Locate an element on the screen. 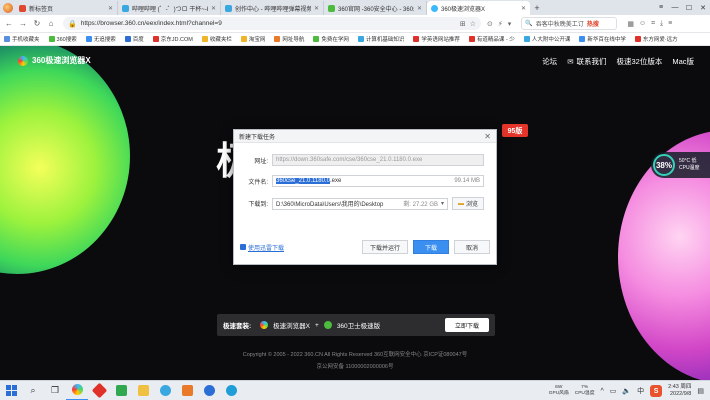 This screenshot has height=400, width=710. user-avatar is located at coordinates (7, 7).